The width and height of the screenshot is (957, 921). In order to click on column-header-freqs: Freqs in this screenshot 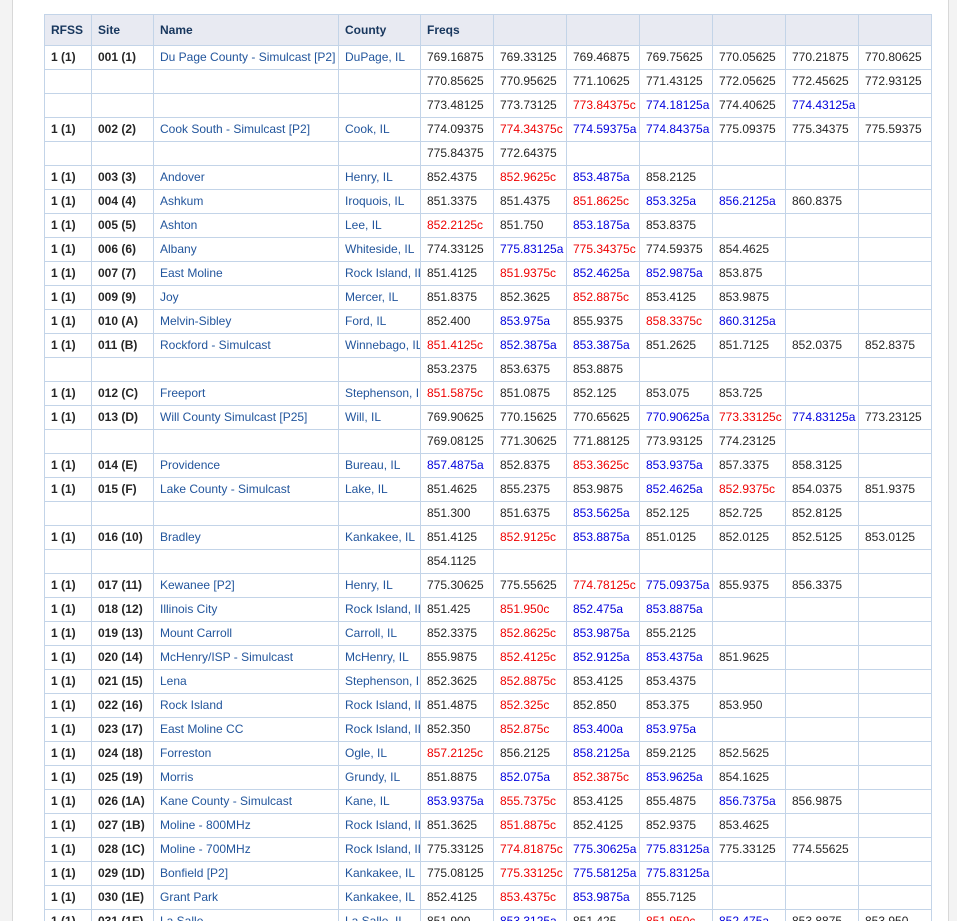, I will do `click(457, 30)`.